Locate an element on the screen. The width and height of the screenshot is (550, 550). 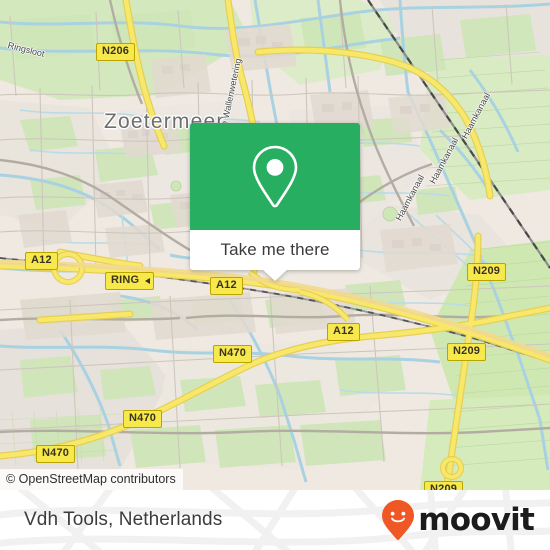
road-shield-n209-lower: N209 is located at coordinates (444, 485).